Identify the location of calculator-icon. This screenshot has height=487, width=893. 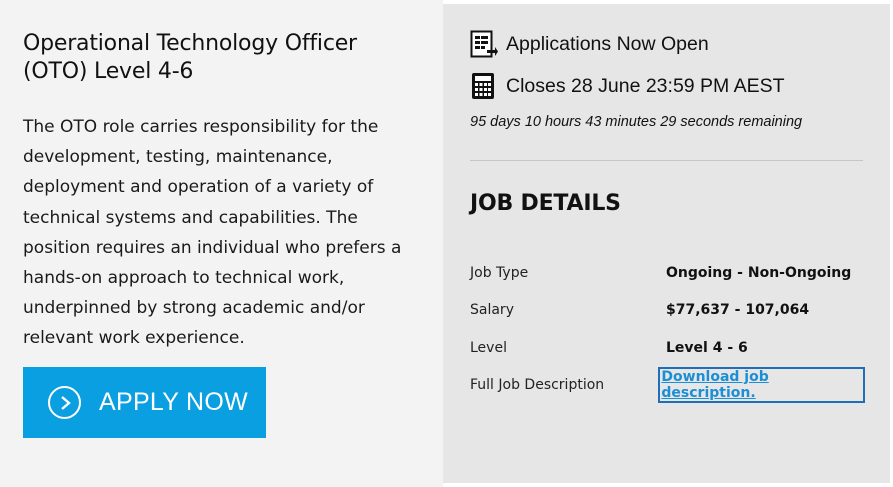
(484, 86).